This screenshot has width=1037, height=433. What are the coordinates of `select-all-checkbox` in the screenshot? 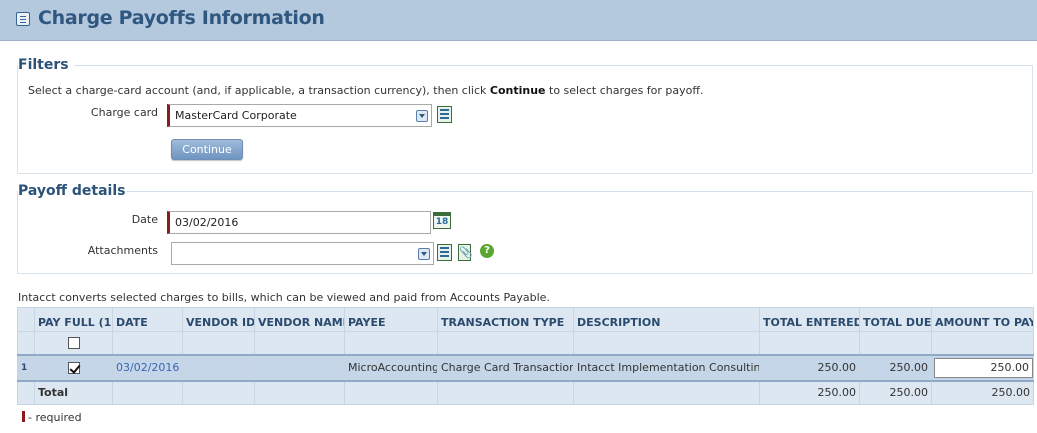 It's located at (73, 343).